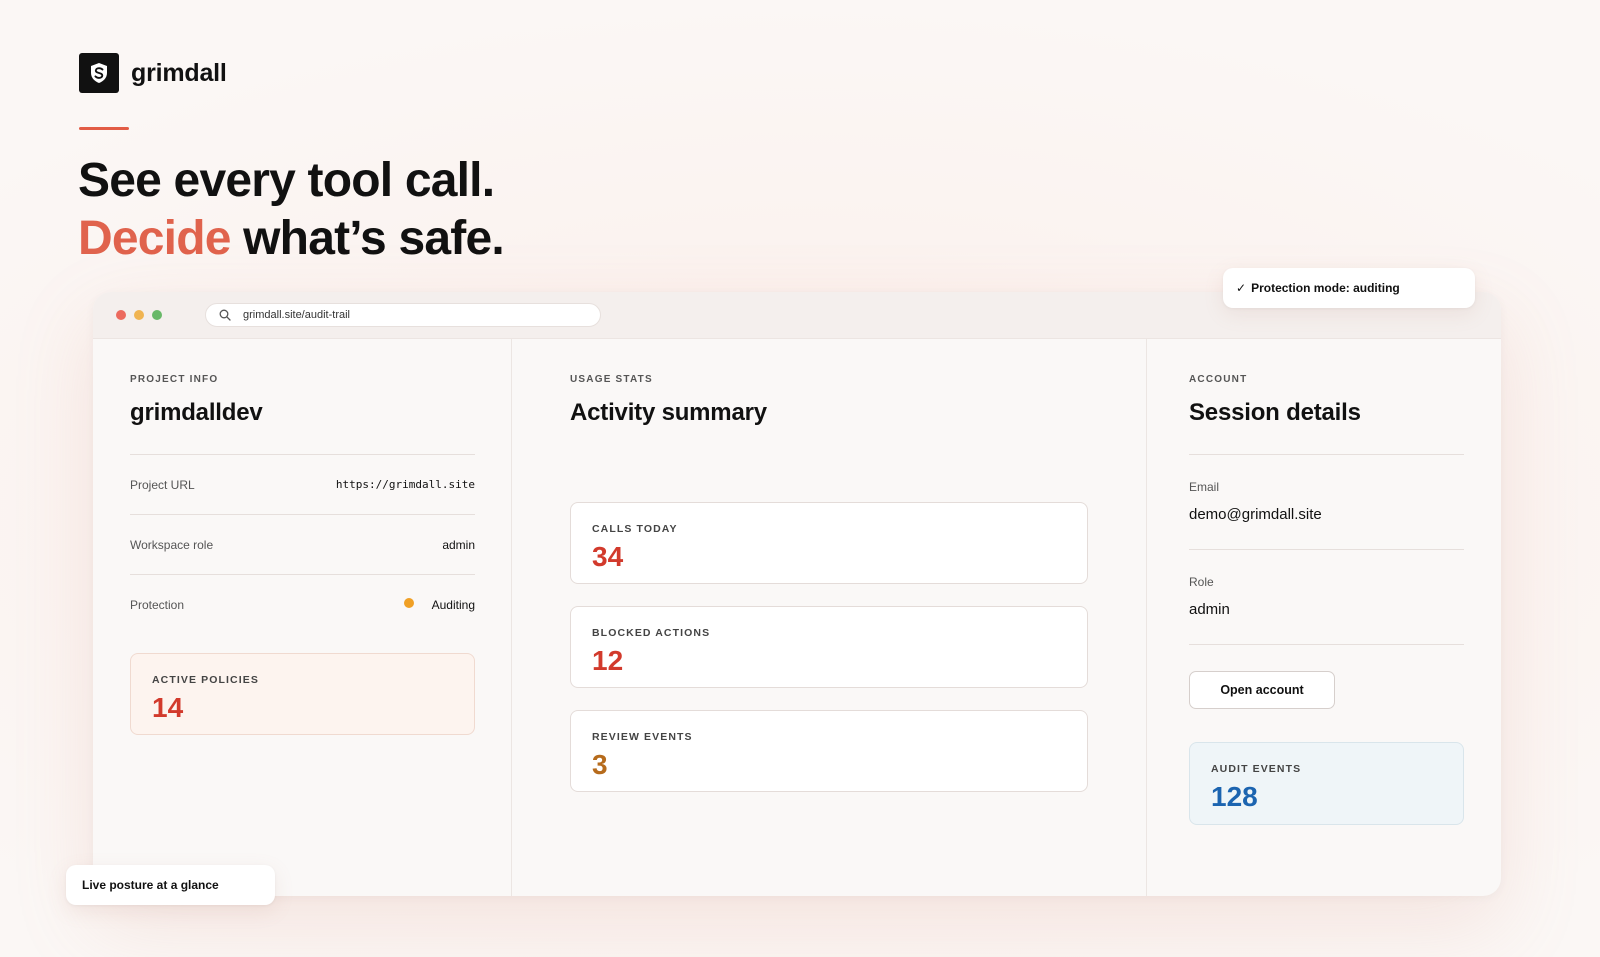 The image size is (1600, 957). Describe the element at coordinates (1234, 796) in the screenshot. I see `audit-events-value: 128` at that location.